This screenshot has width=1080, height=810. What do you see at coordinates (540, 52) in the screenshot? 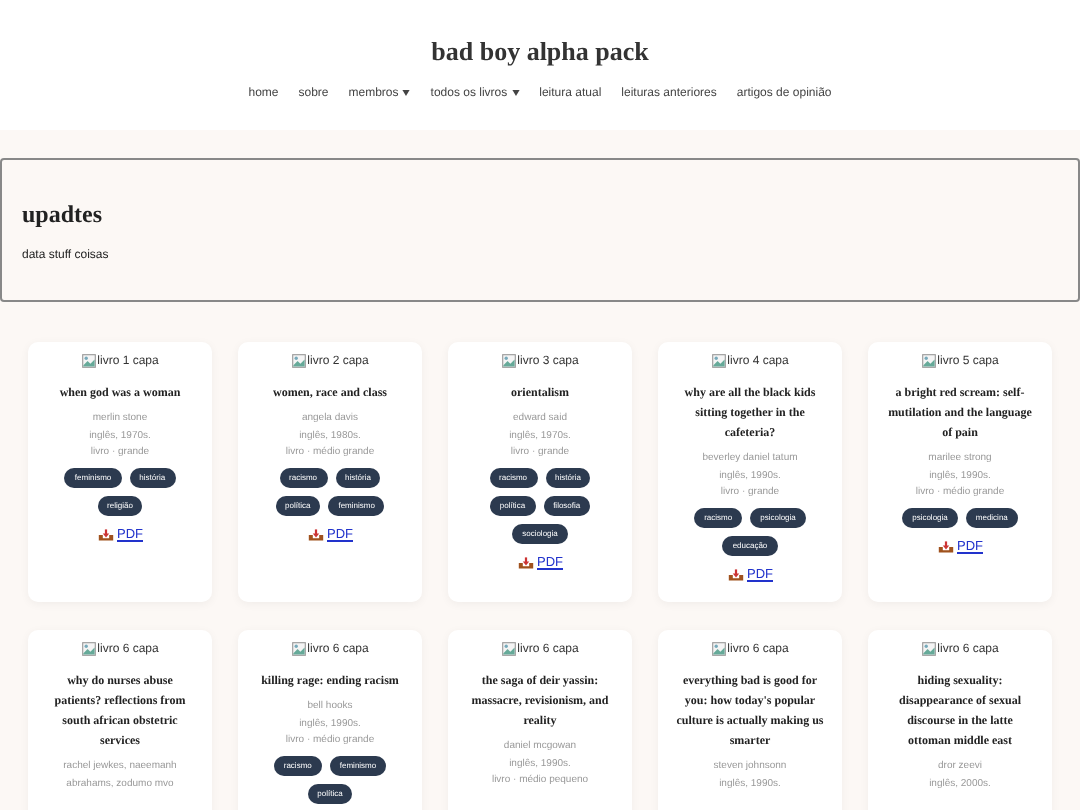
I see `site-title: bad boy alpha pack` at bounding box center [540, 52].